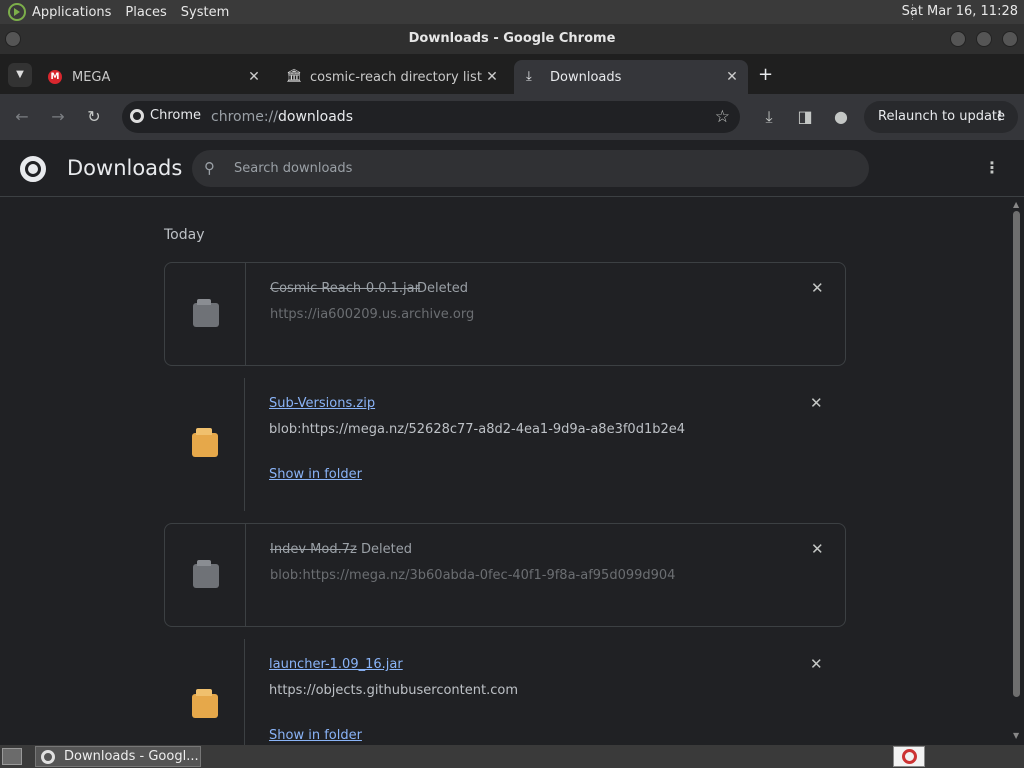 The image size is (1024, 768). What do you see at coordinates (205, 703) in the screenshot?
I see `jar-file-icon` at bounding box center [205, 703].